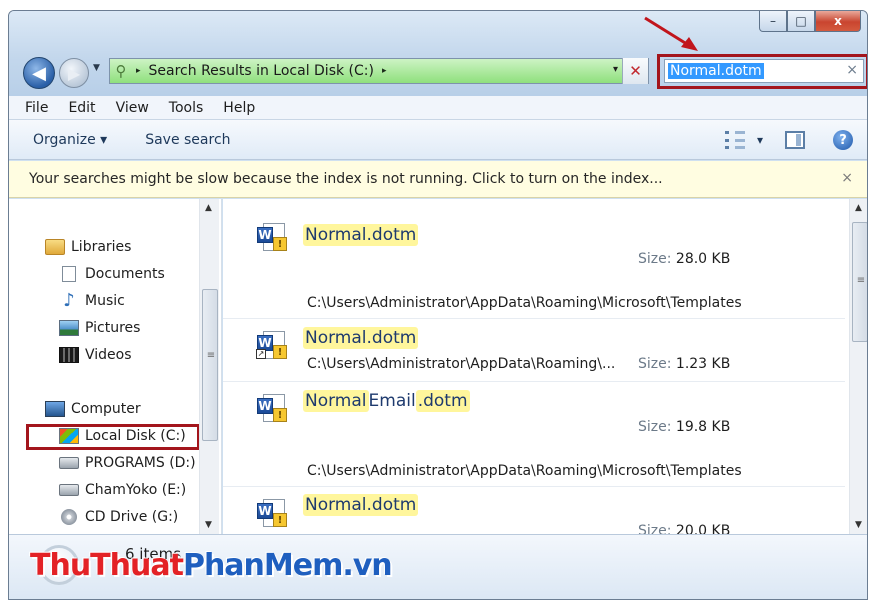 This screenshot has width=869, height=601. I want to click on menu-file: File, so click(36, 108).